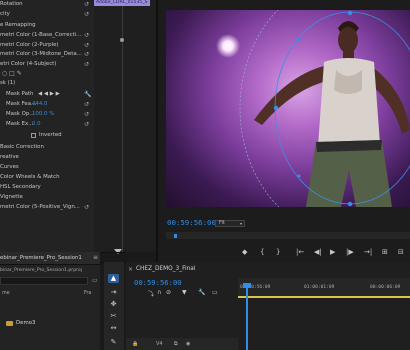  Describe the element at coordinates (262, 252) in the screenshot. I see `mark-in-icon: {` at that location.